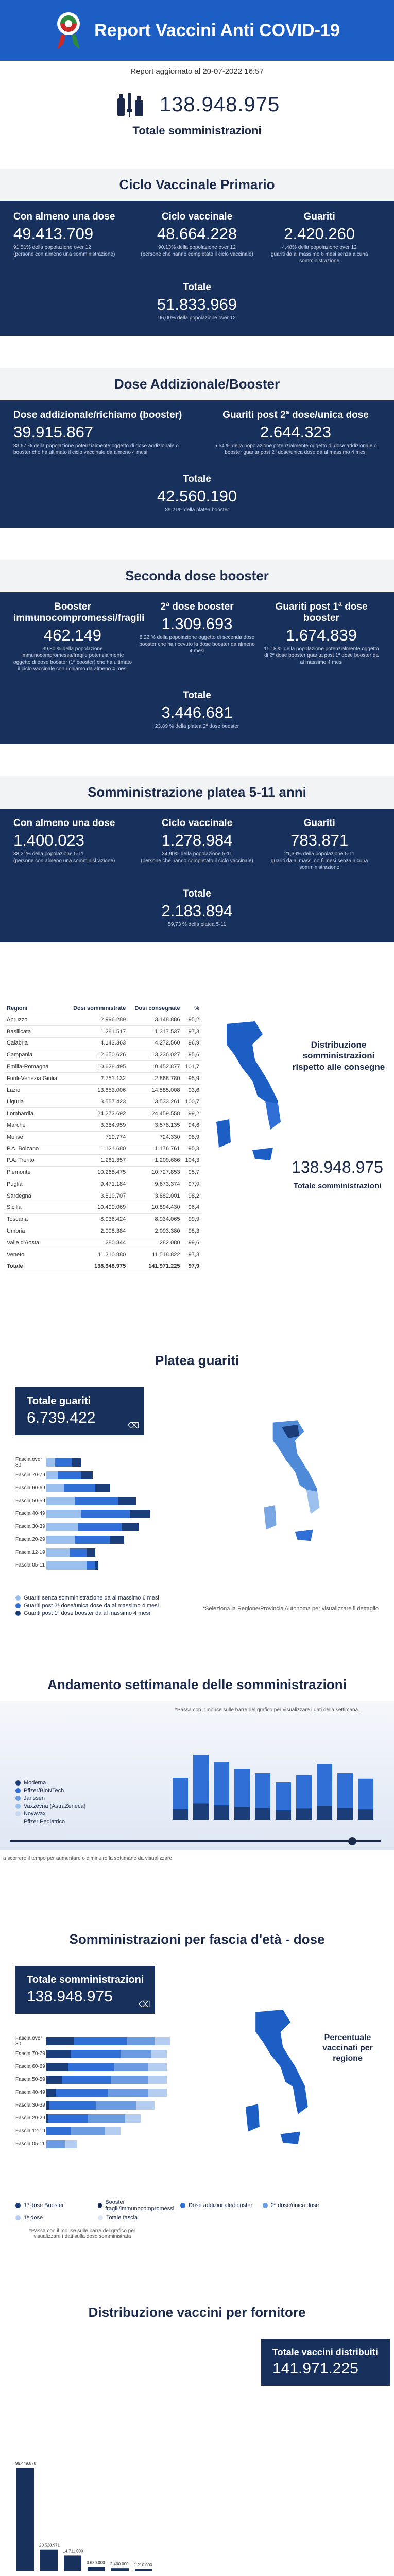  I want to click on table-row: Lazio 13.653.006 14.585.008 93,6, so click(103, 1090).